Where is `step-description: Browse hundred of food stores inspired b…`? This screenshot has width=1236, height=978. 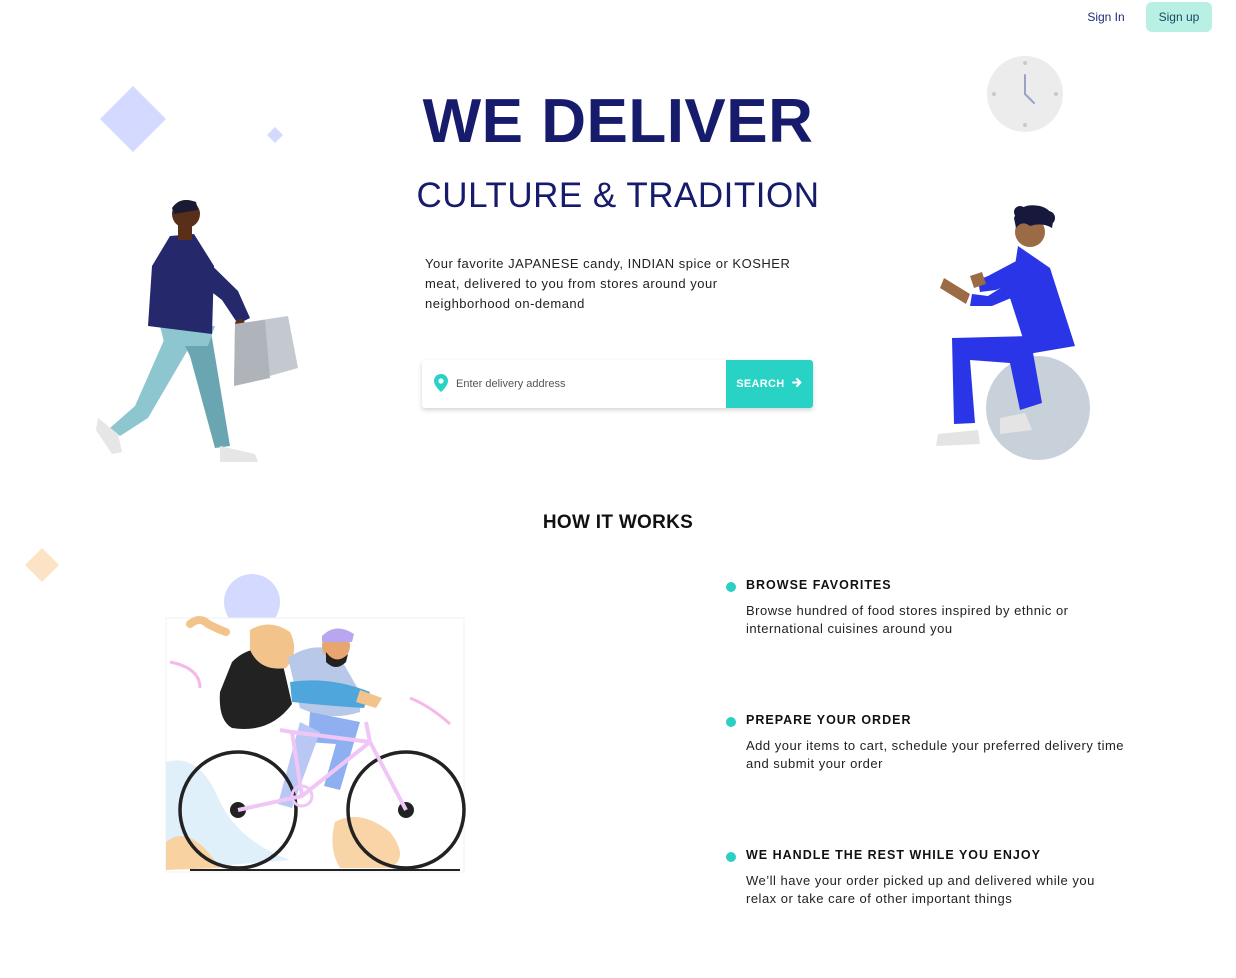
step-description: Browse hundred of food stores inspired b… is located at coordinates (907, 619).